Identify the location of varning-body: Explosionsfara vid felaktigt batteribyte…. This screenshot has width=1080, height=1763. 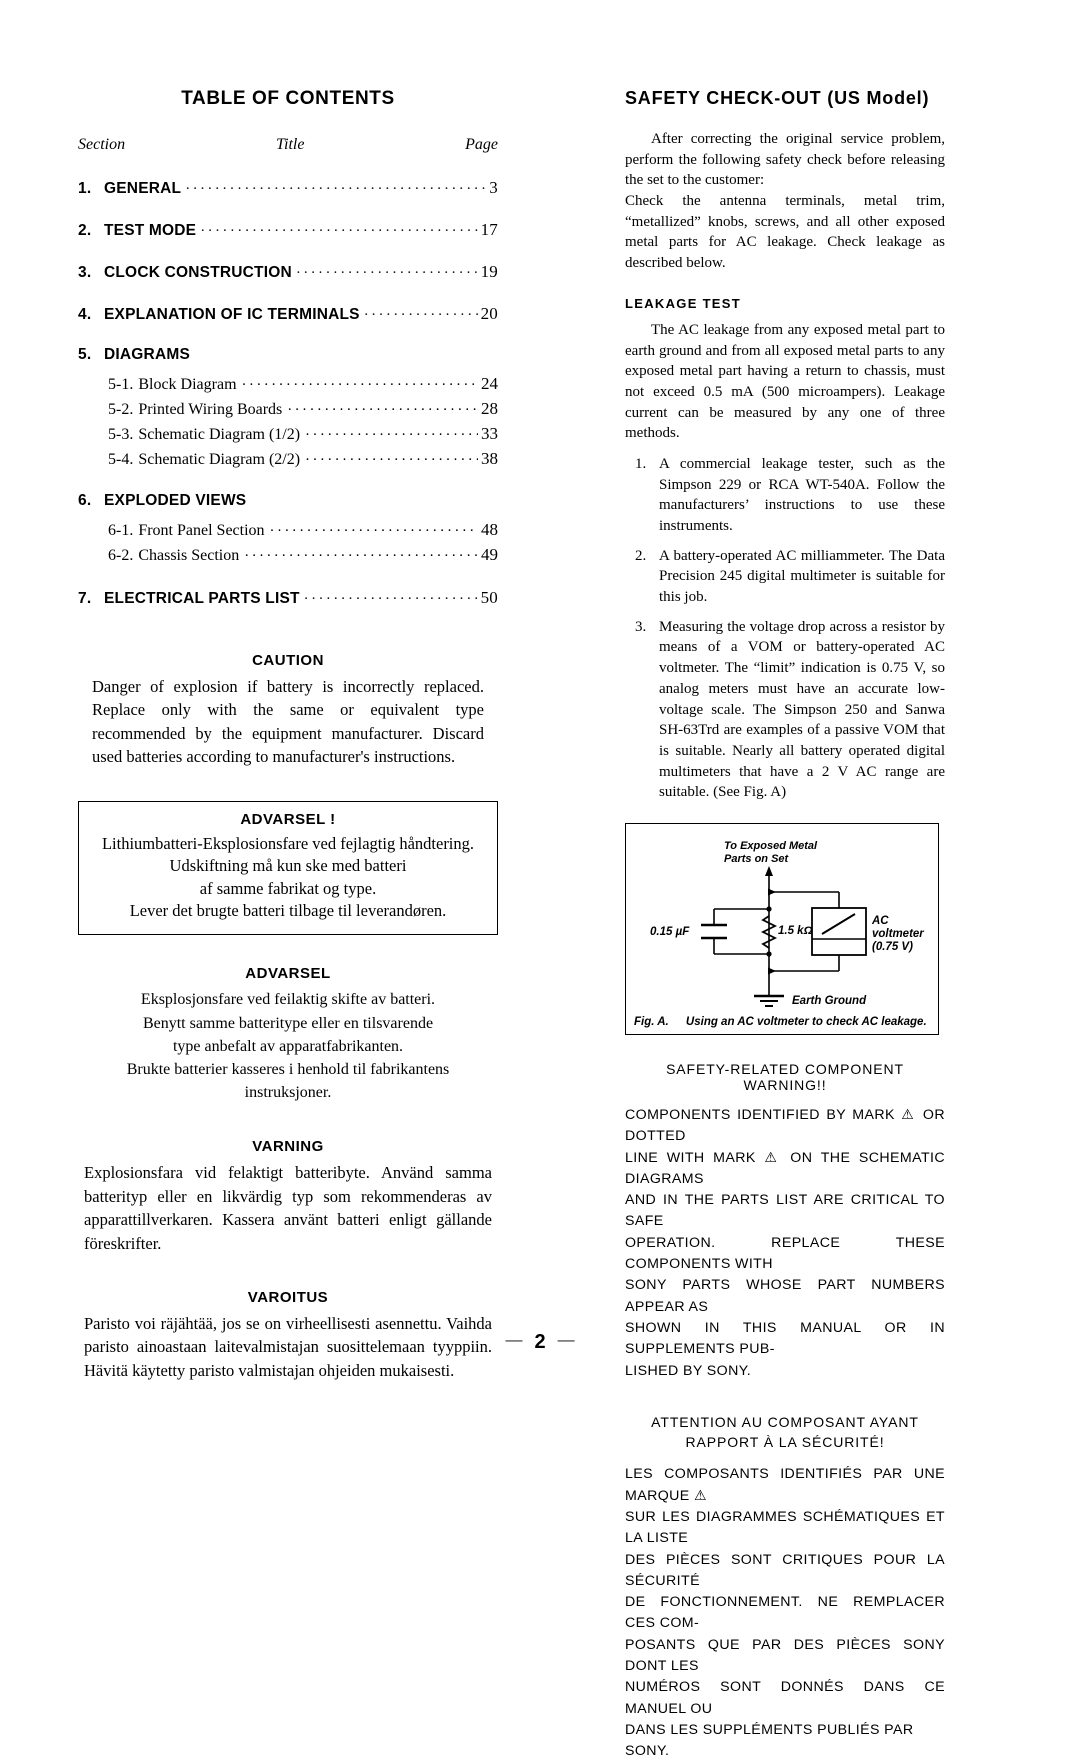
(288, 1208).